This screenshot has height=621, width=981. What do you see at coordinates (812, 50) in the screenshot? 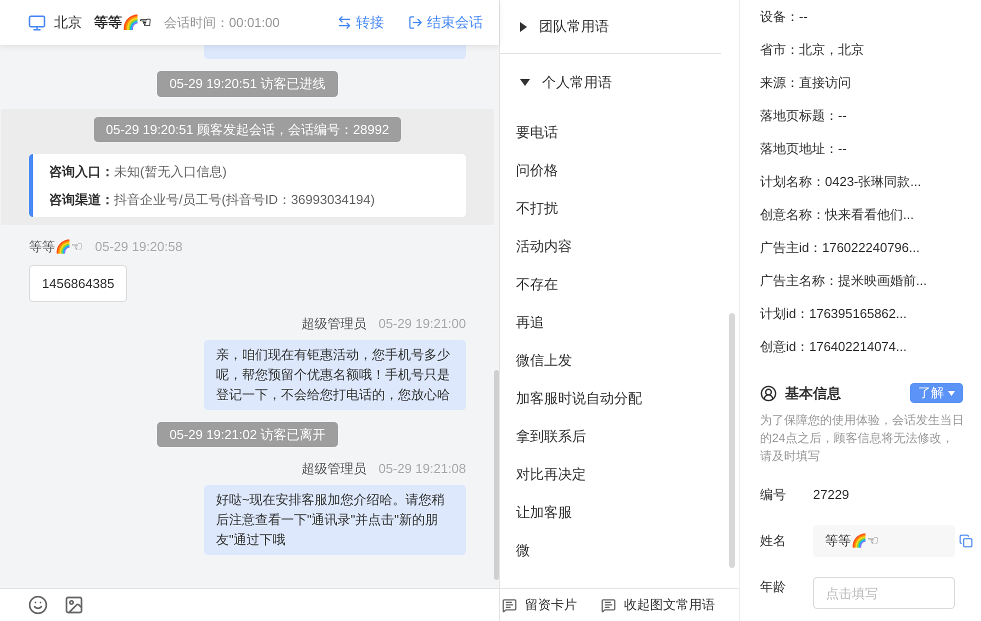
I see `info-row-text: 省市：北京，北京` at bounding box center [812, 50].